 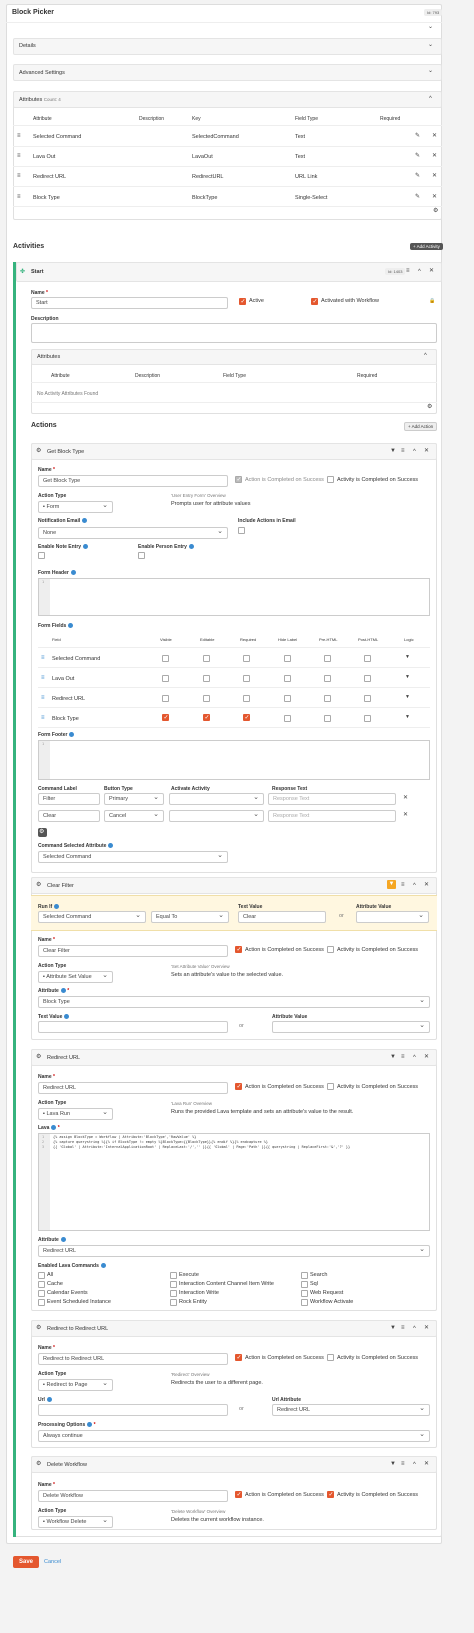 What do you see at coordinates (227, 72) in the screenshot?
I see `advanced-panel` at bounding box center [227, 72].